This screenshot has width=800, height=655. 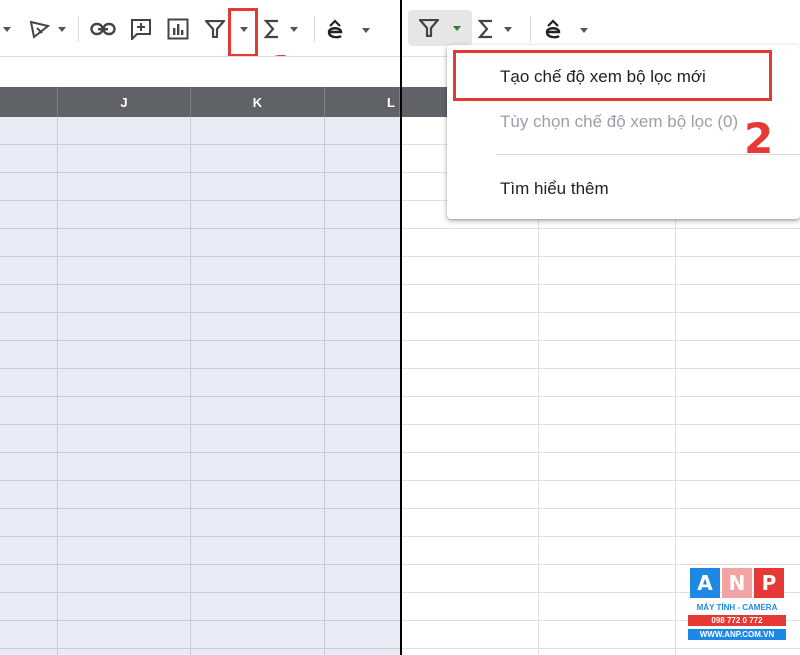 I want to click on chart-icon, so click(x=178, y=29).